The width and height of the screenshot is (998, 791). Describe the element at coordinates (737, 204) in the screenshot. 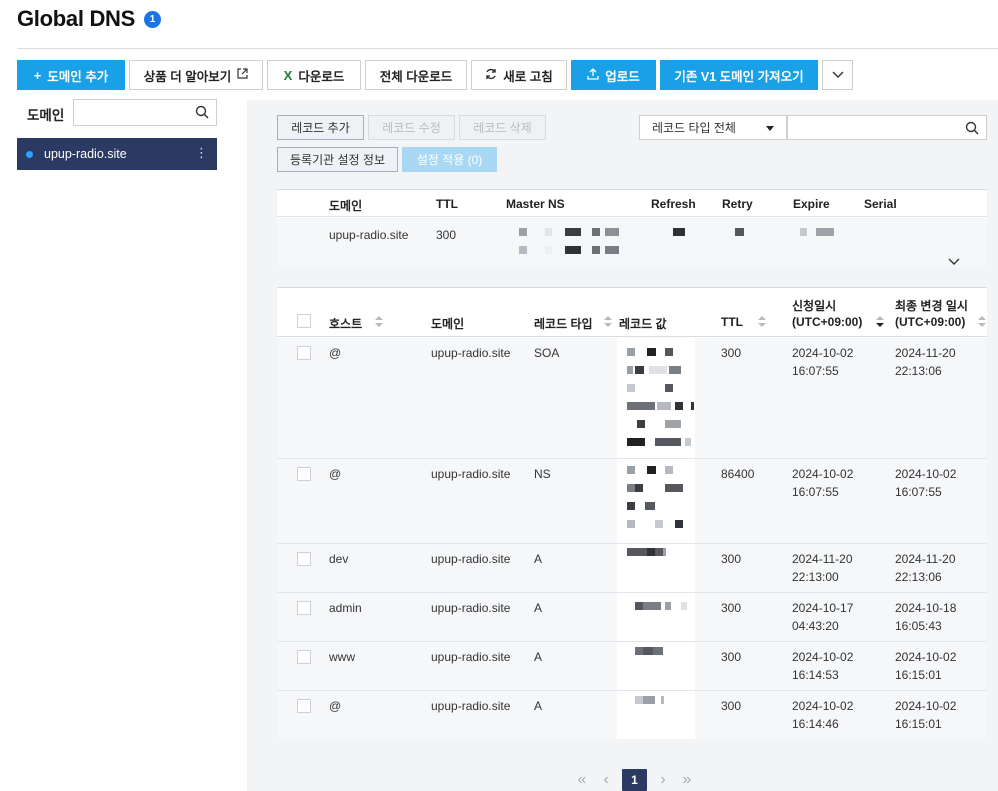

I see `column-header: Retry` at that location.